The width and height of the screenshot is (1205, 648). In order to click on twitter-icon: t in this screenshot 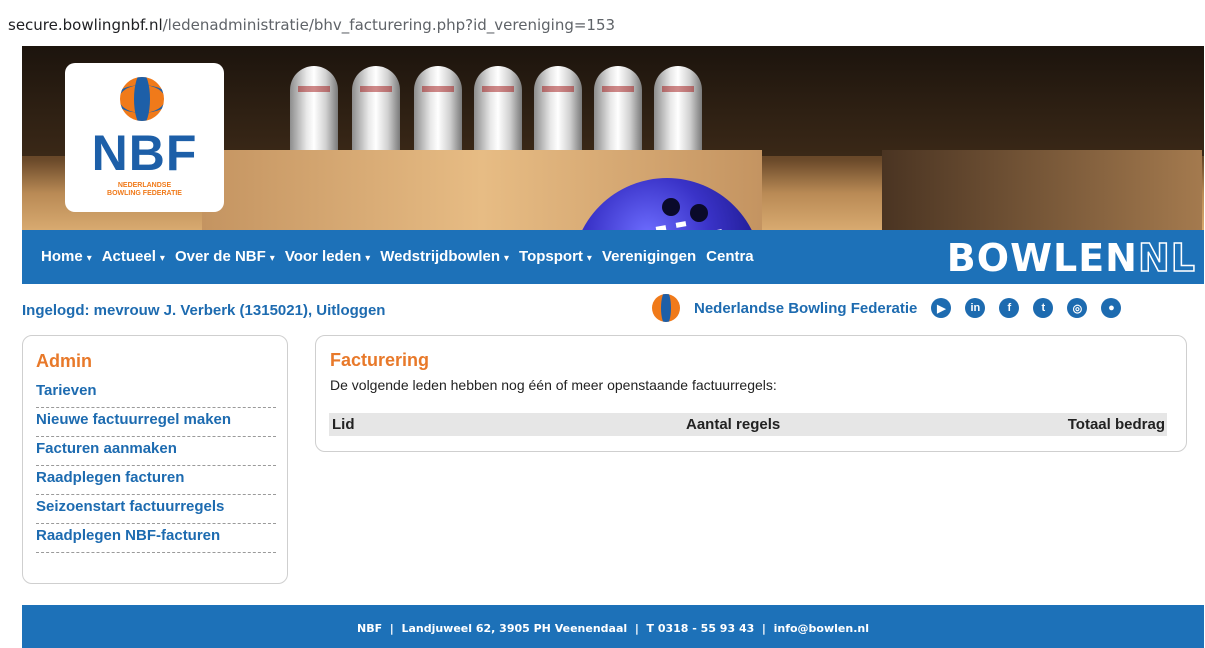, I will do `click(1043, 308)`.